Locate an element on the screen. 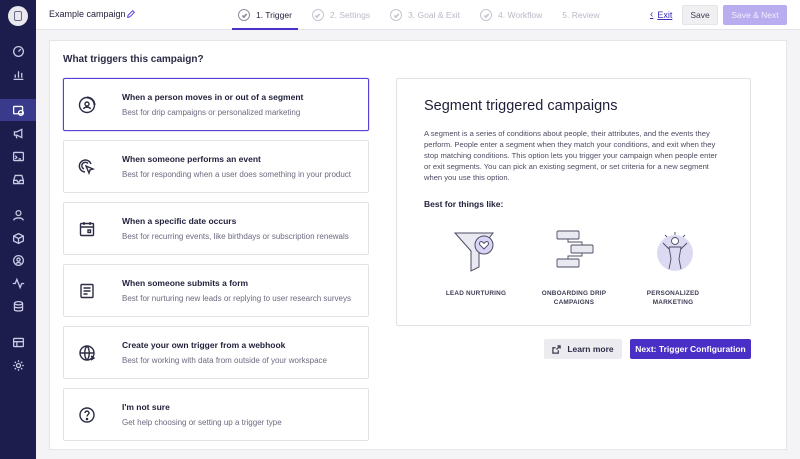 This screenshot has height=459, width=800. step-label: 4. Workflow is located at coordinates (520, 15).